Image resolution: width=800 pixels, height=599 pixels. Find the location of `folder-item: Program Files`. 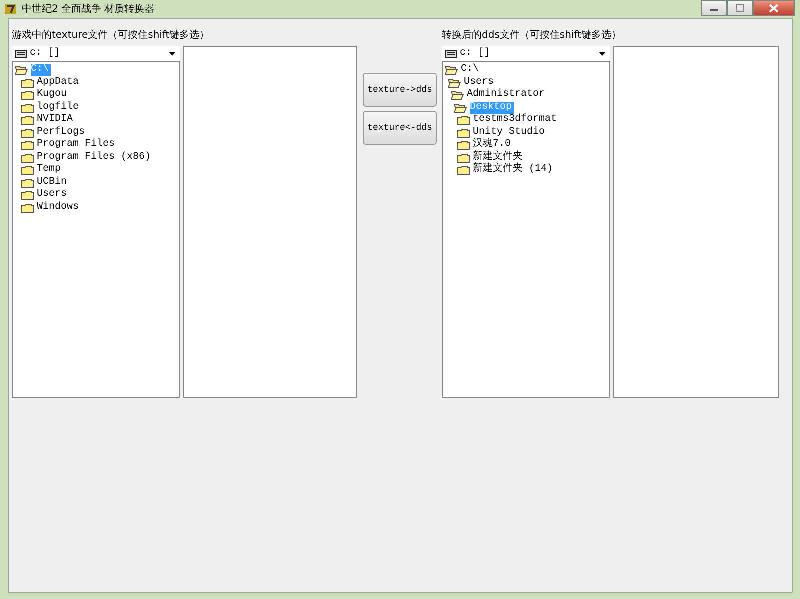

folder-item: Program Files is located at coordinates (77, 145).